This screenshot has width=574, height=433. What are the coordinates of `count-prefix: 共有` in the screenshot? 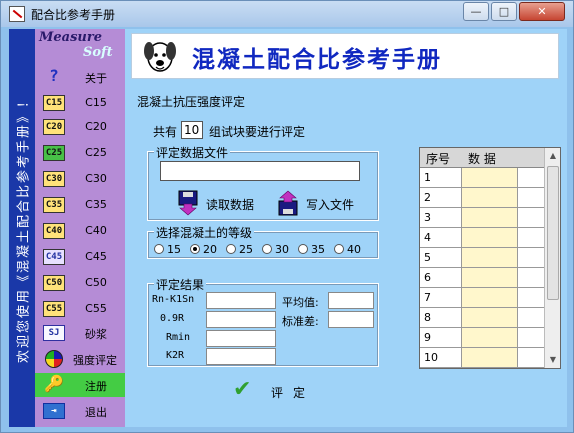 It's located at (165, 132).